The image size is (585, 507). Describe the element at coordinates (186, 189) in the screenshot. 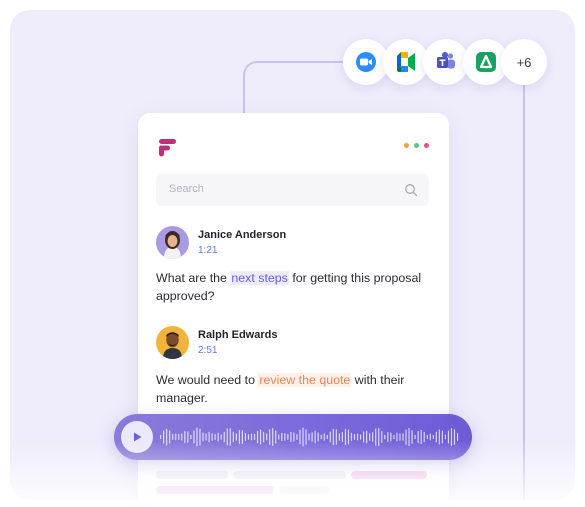

I see `search-placeholder: Search` at that location.